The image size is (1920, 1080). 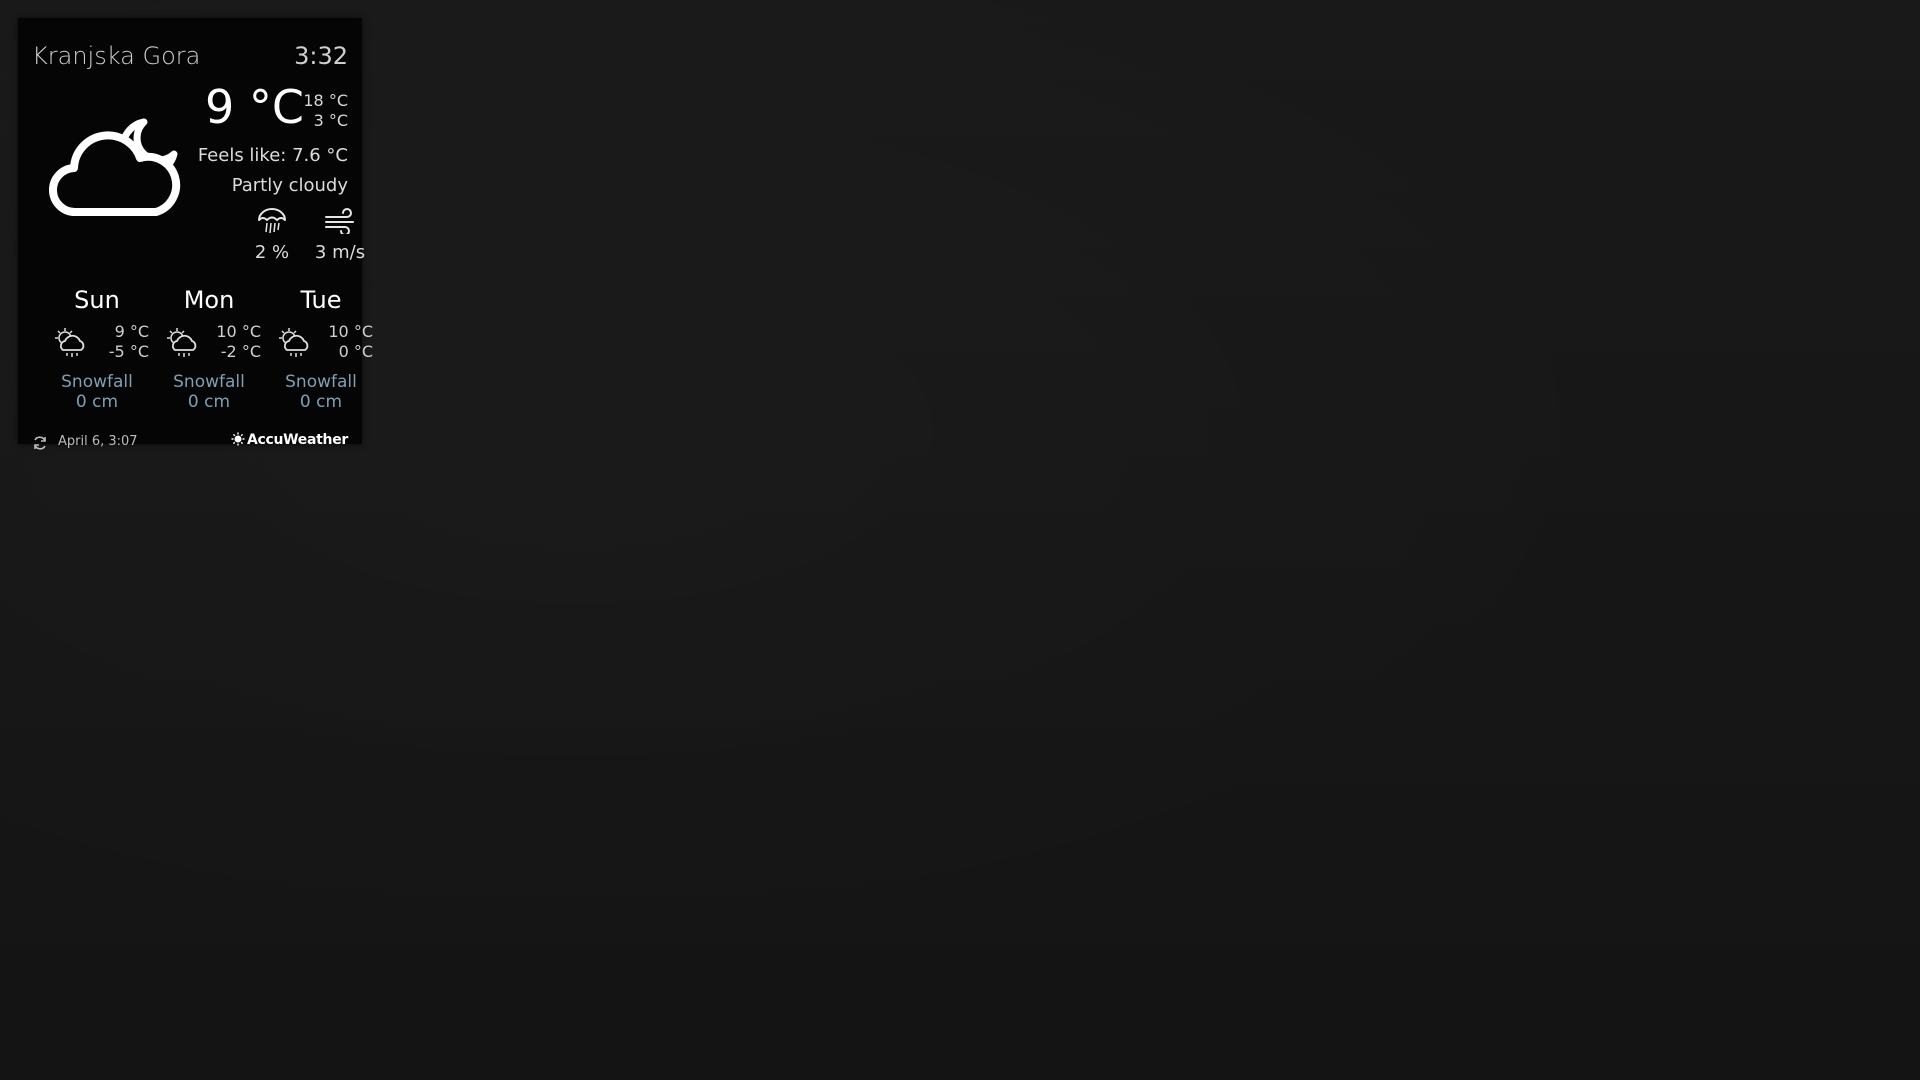 What do you see at coordinates (325, 100) in the screenshot?
I see `today-high: 18 °C` at bounding box center [325, 100].